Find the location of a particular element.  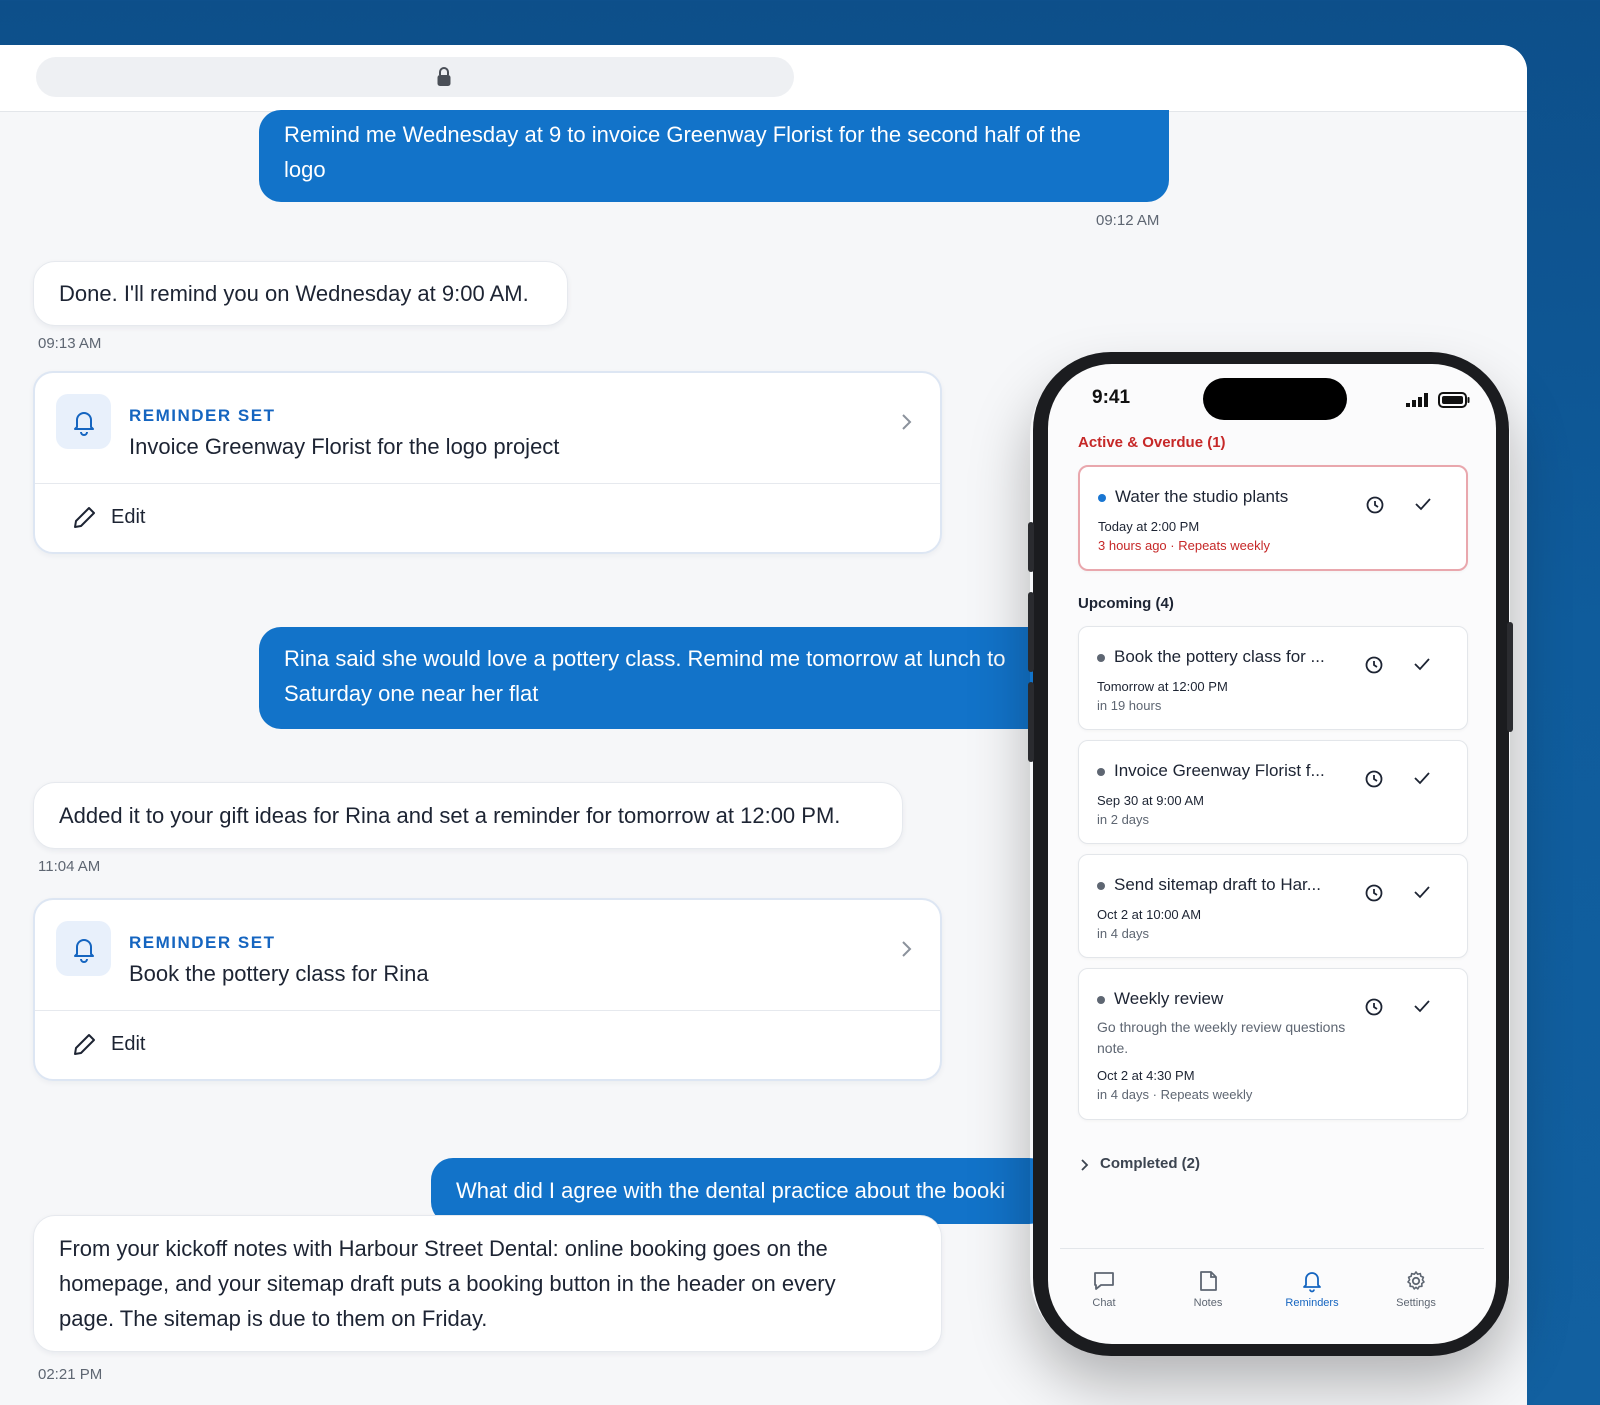

reminder-relative-time: in 2 days is located at coordinates (1123, 819).